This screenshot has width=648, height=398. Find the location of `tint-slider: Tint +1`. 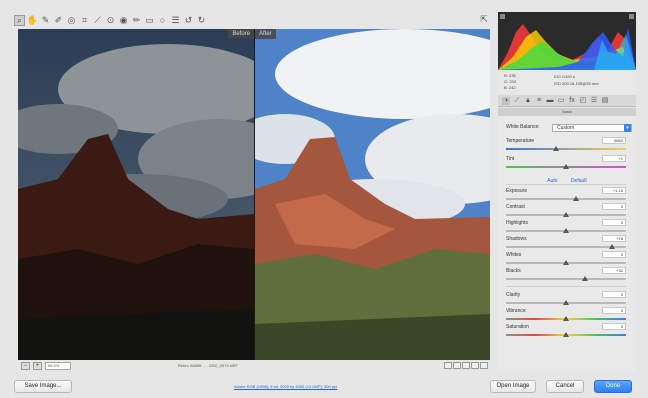

tint-slider: Tint +1 is located at coordinates (566, 163).